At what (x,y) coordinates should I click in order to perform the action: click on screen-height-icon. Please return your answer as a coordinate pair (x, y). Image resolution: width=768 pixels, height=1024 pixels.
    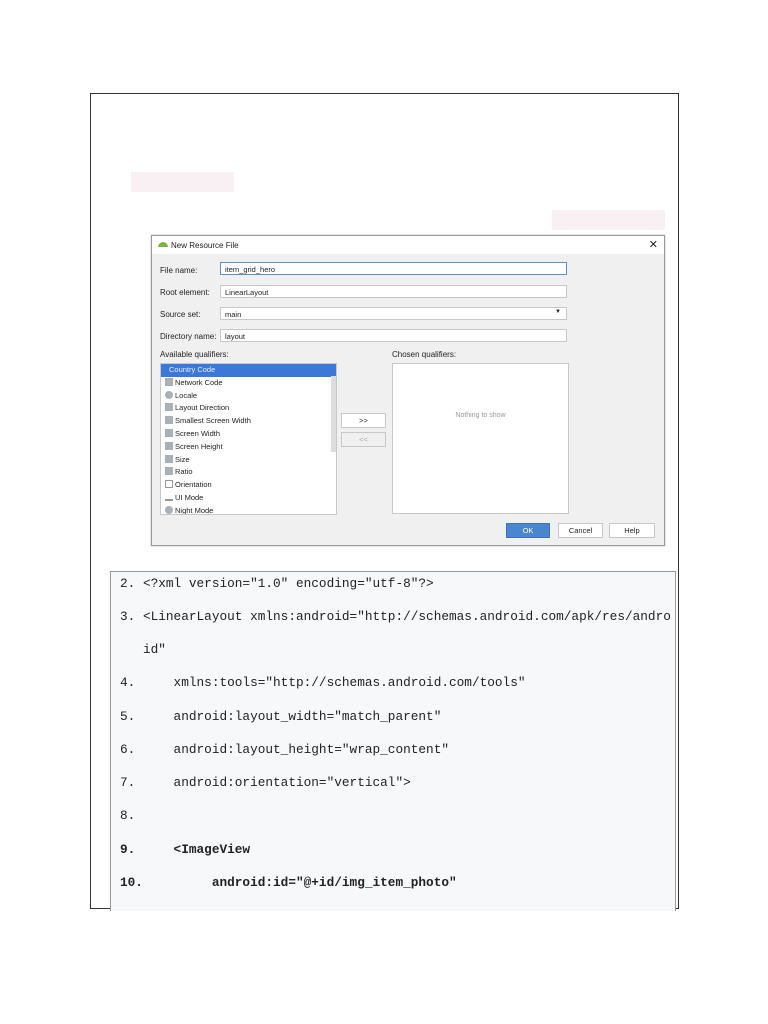
    Looking at the image, I should click on (169, 445).